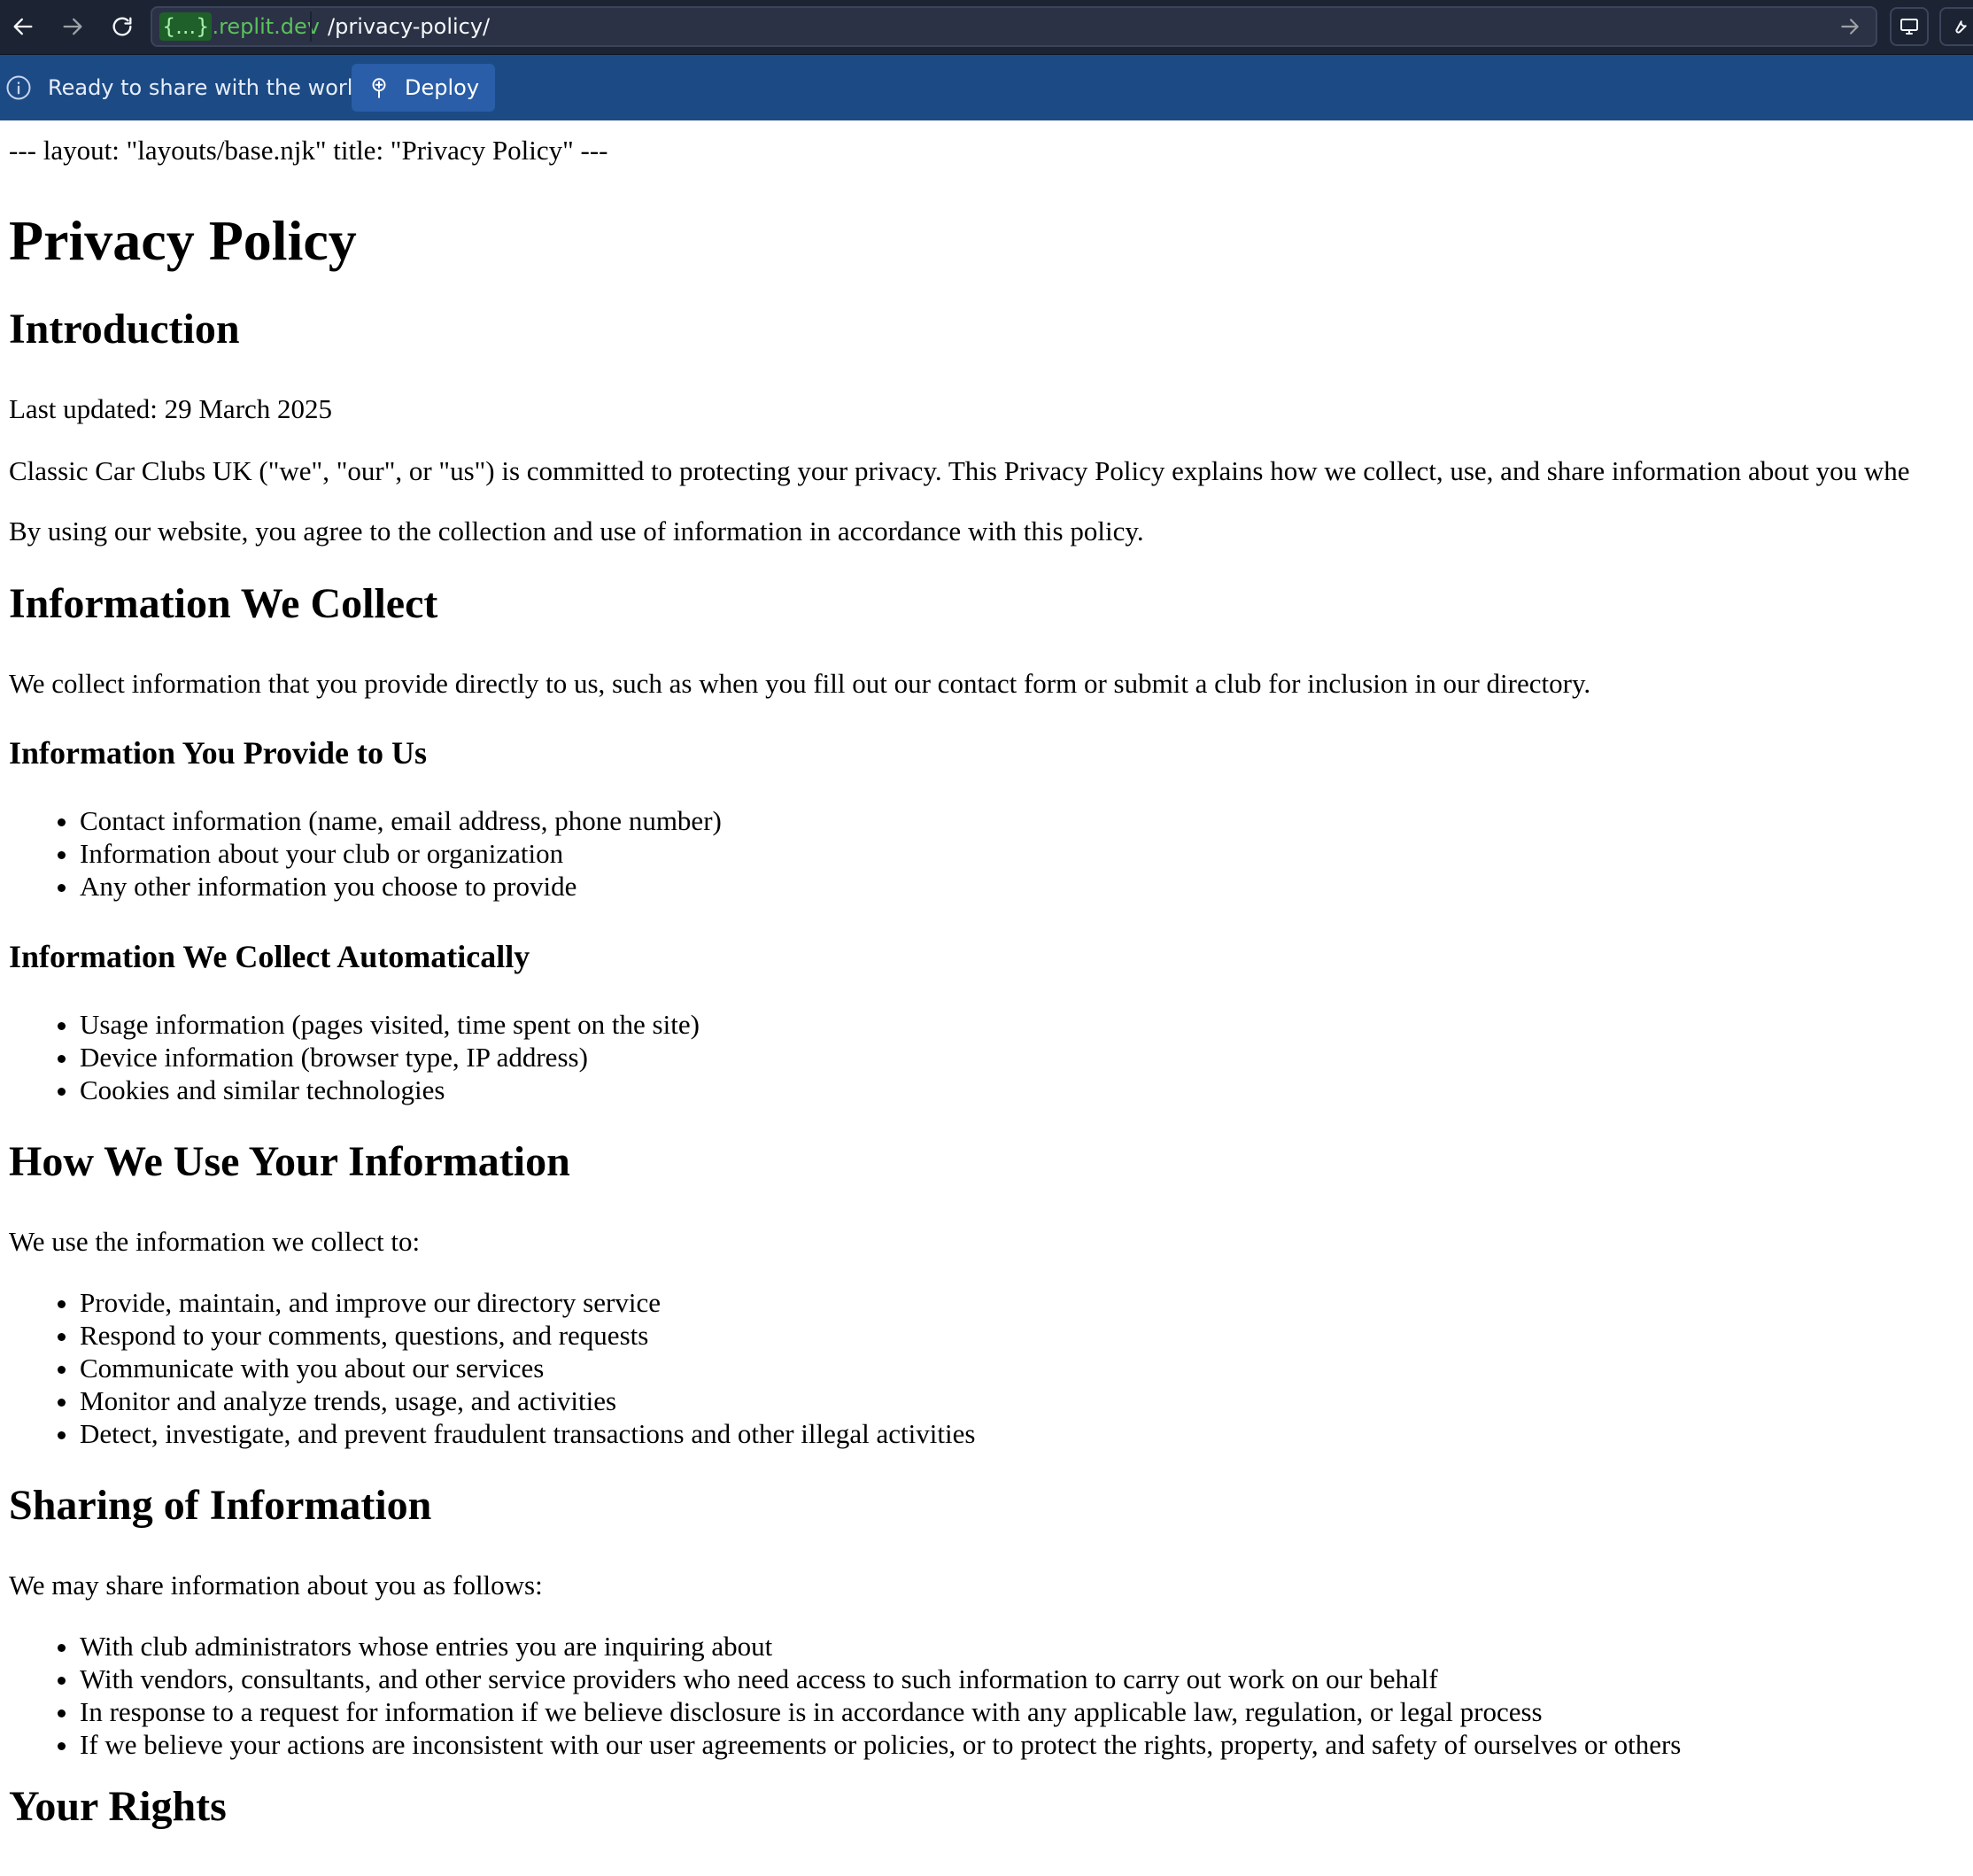  I want to click on url-bar: {...} .replit.dev /privacy-policy/, so click(1014, 26).